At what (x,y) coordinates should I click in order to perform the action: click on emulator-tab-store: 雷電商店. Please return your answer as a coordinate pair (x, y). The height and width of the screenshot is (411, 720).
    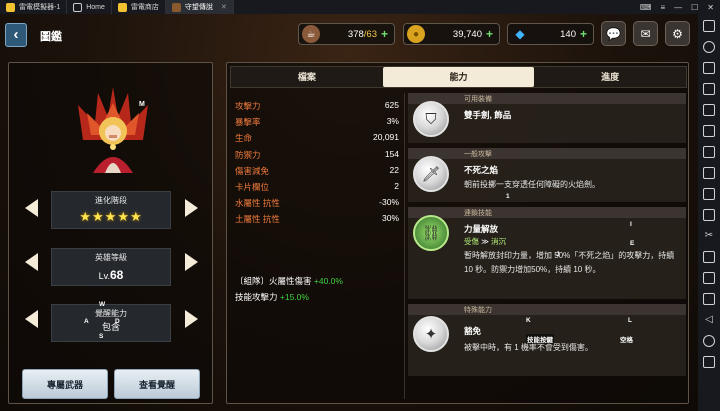
    Looking at the image, I should click on (139, 7).